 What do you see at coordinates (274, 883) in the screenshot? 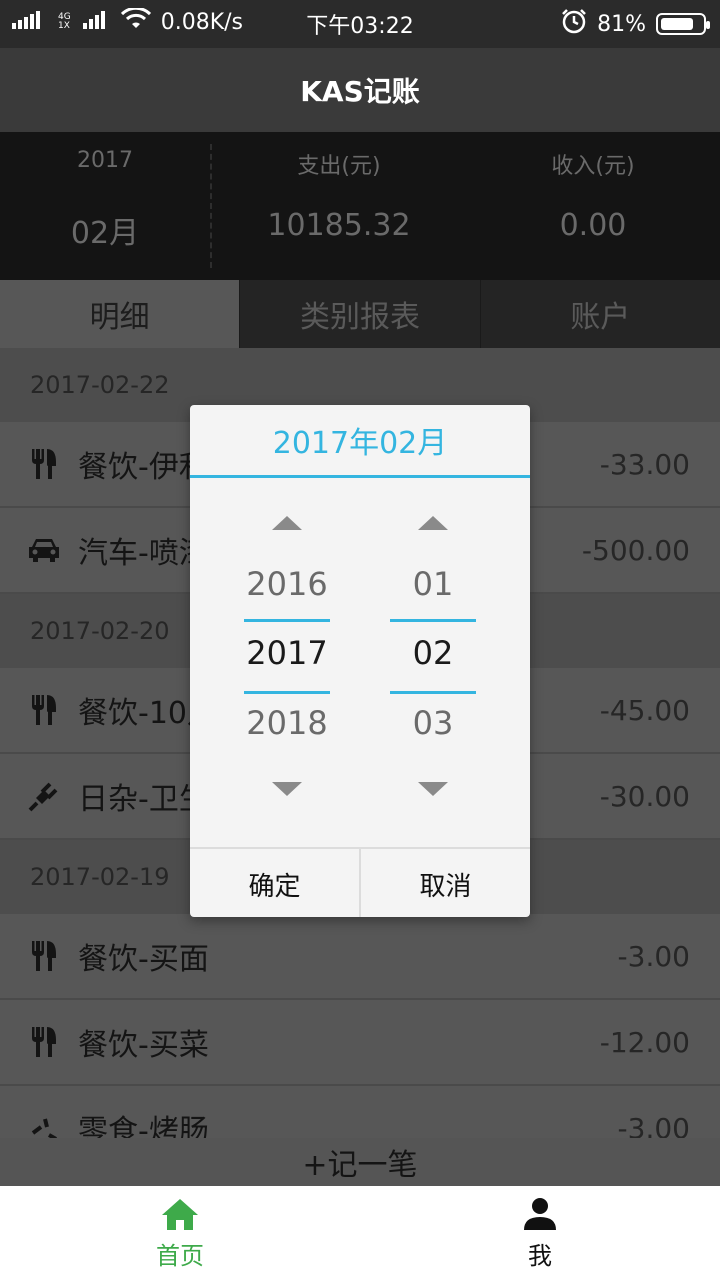
I see `confirm-button: 确定` at bounding box center [274, 883].